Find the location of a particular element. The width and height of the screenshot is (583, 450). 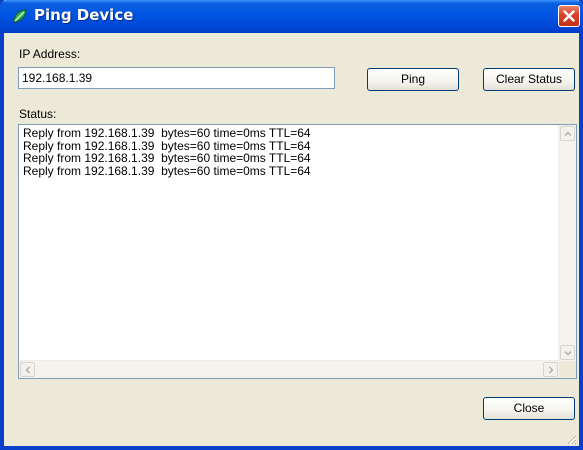

resize-grip-icon is located at coordinates (571, 438).